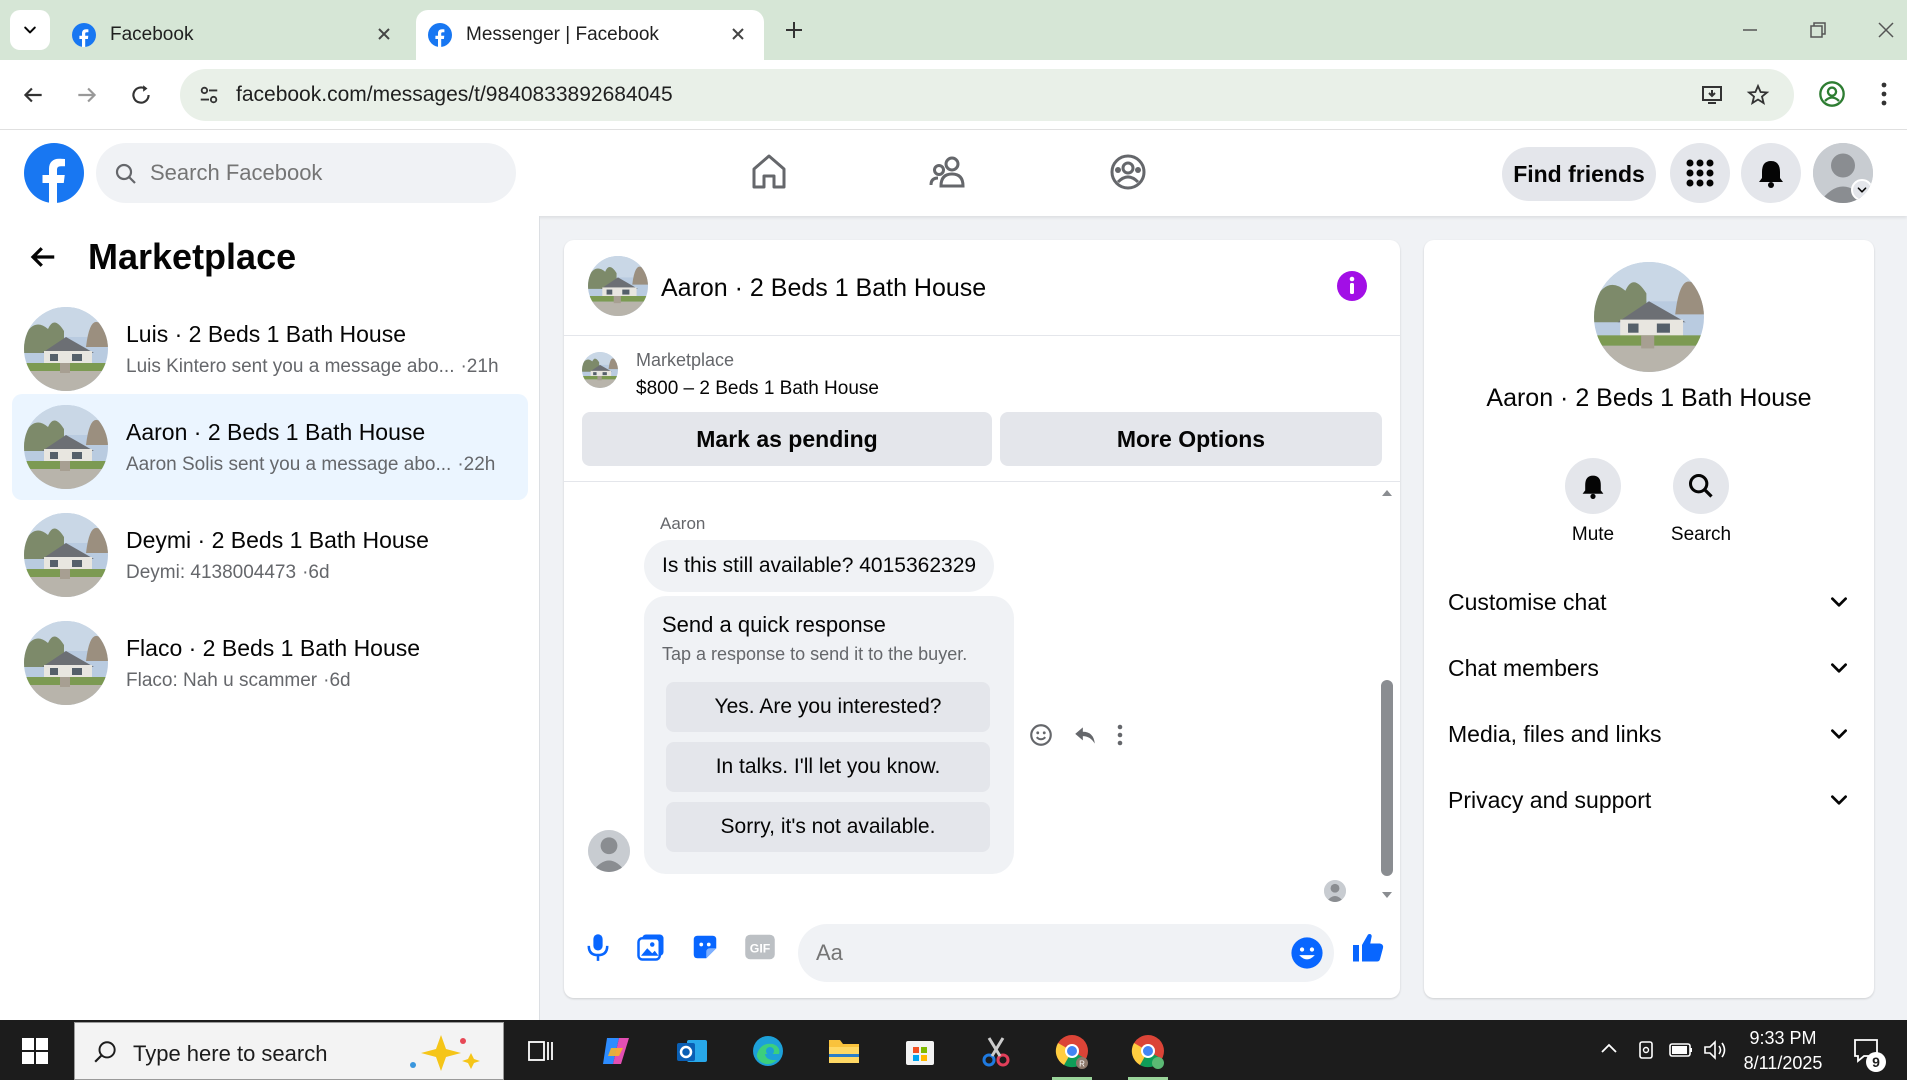 Image resolution: width=1907 pixels, height=1080 pixels. What do you see at coordinates (540, 1051) in the screenshot?
I see `task-view-button` at bounding box center [540, 1051].